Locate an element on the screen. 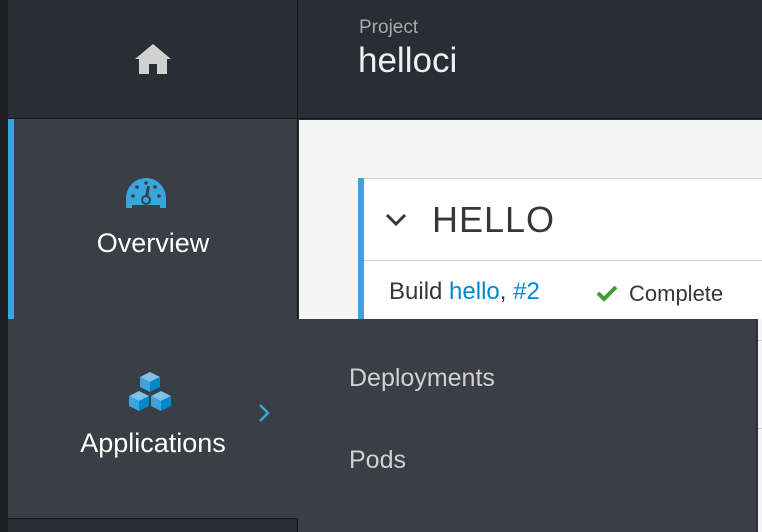 Image resolution: width=762 pixels, height=532 pixels. left-edge is located at coordinates (4, 266).